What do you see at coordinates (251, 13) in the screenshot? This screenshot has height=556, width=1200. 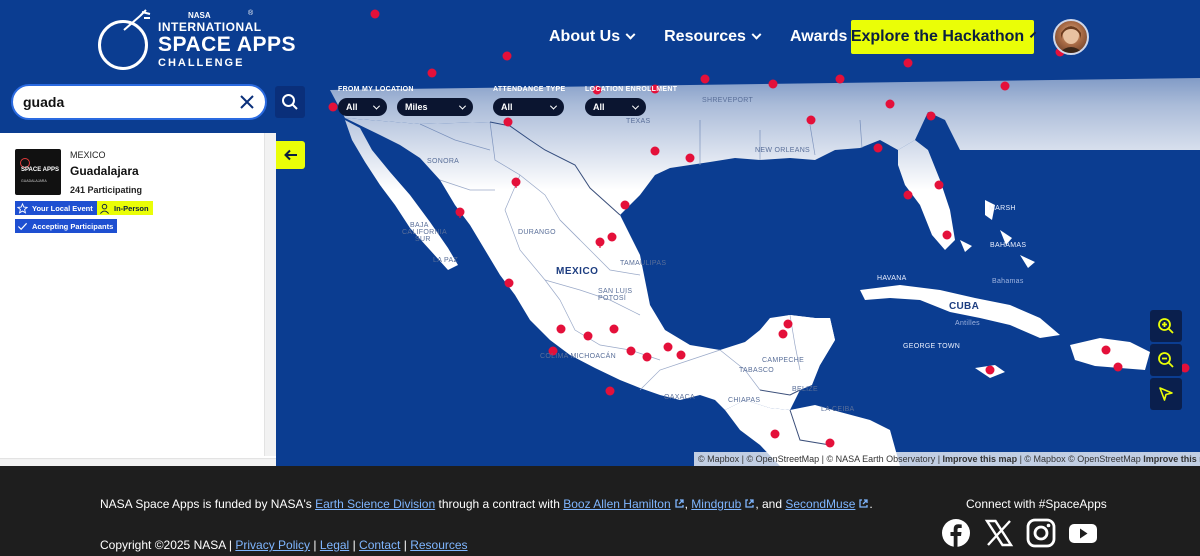 I see `logo-registered: ®` at bounding box center [251, 13].